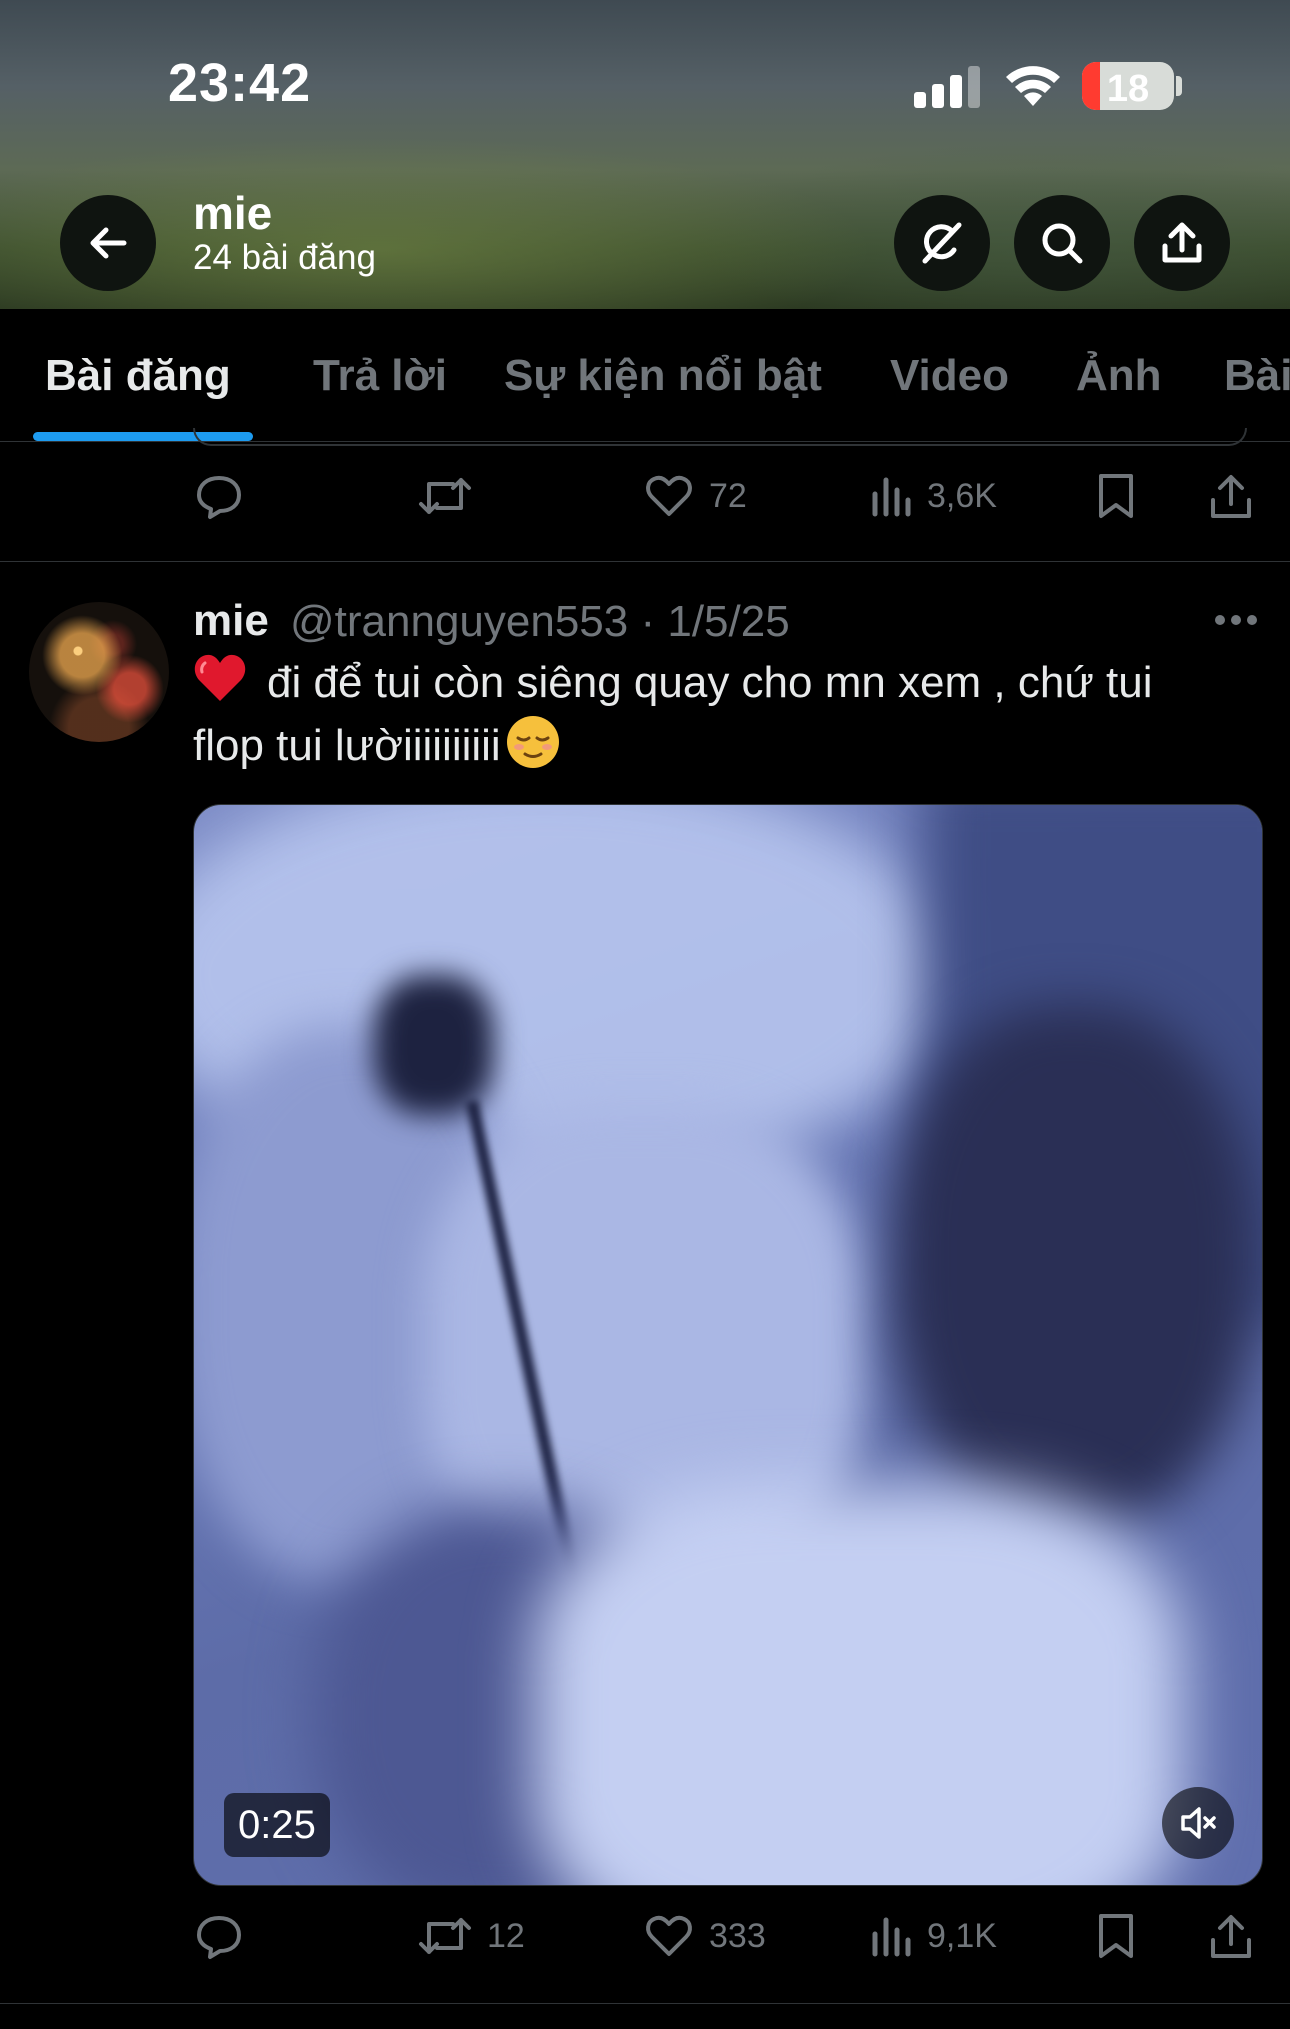 Image resolution: width=1290 pixels, height=2029 pixels. Describe the element at coordinates (532, 742) in the screenshot. I see `relieved-face-emoji-icon` at that location.